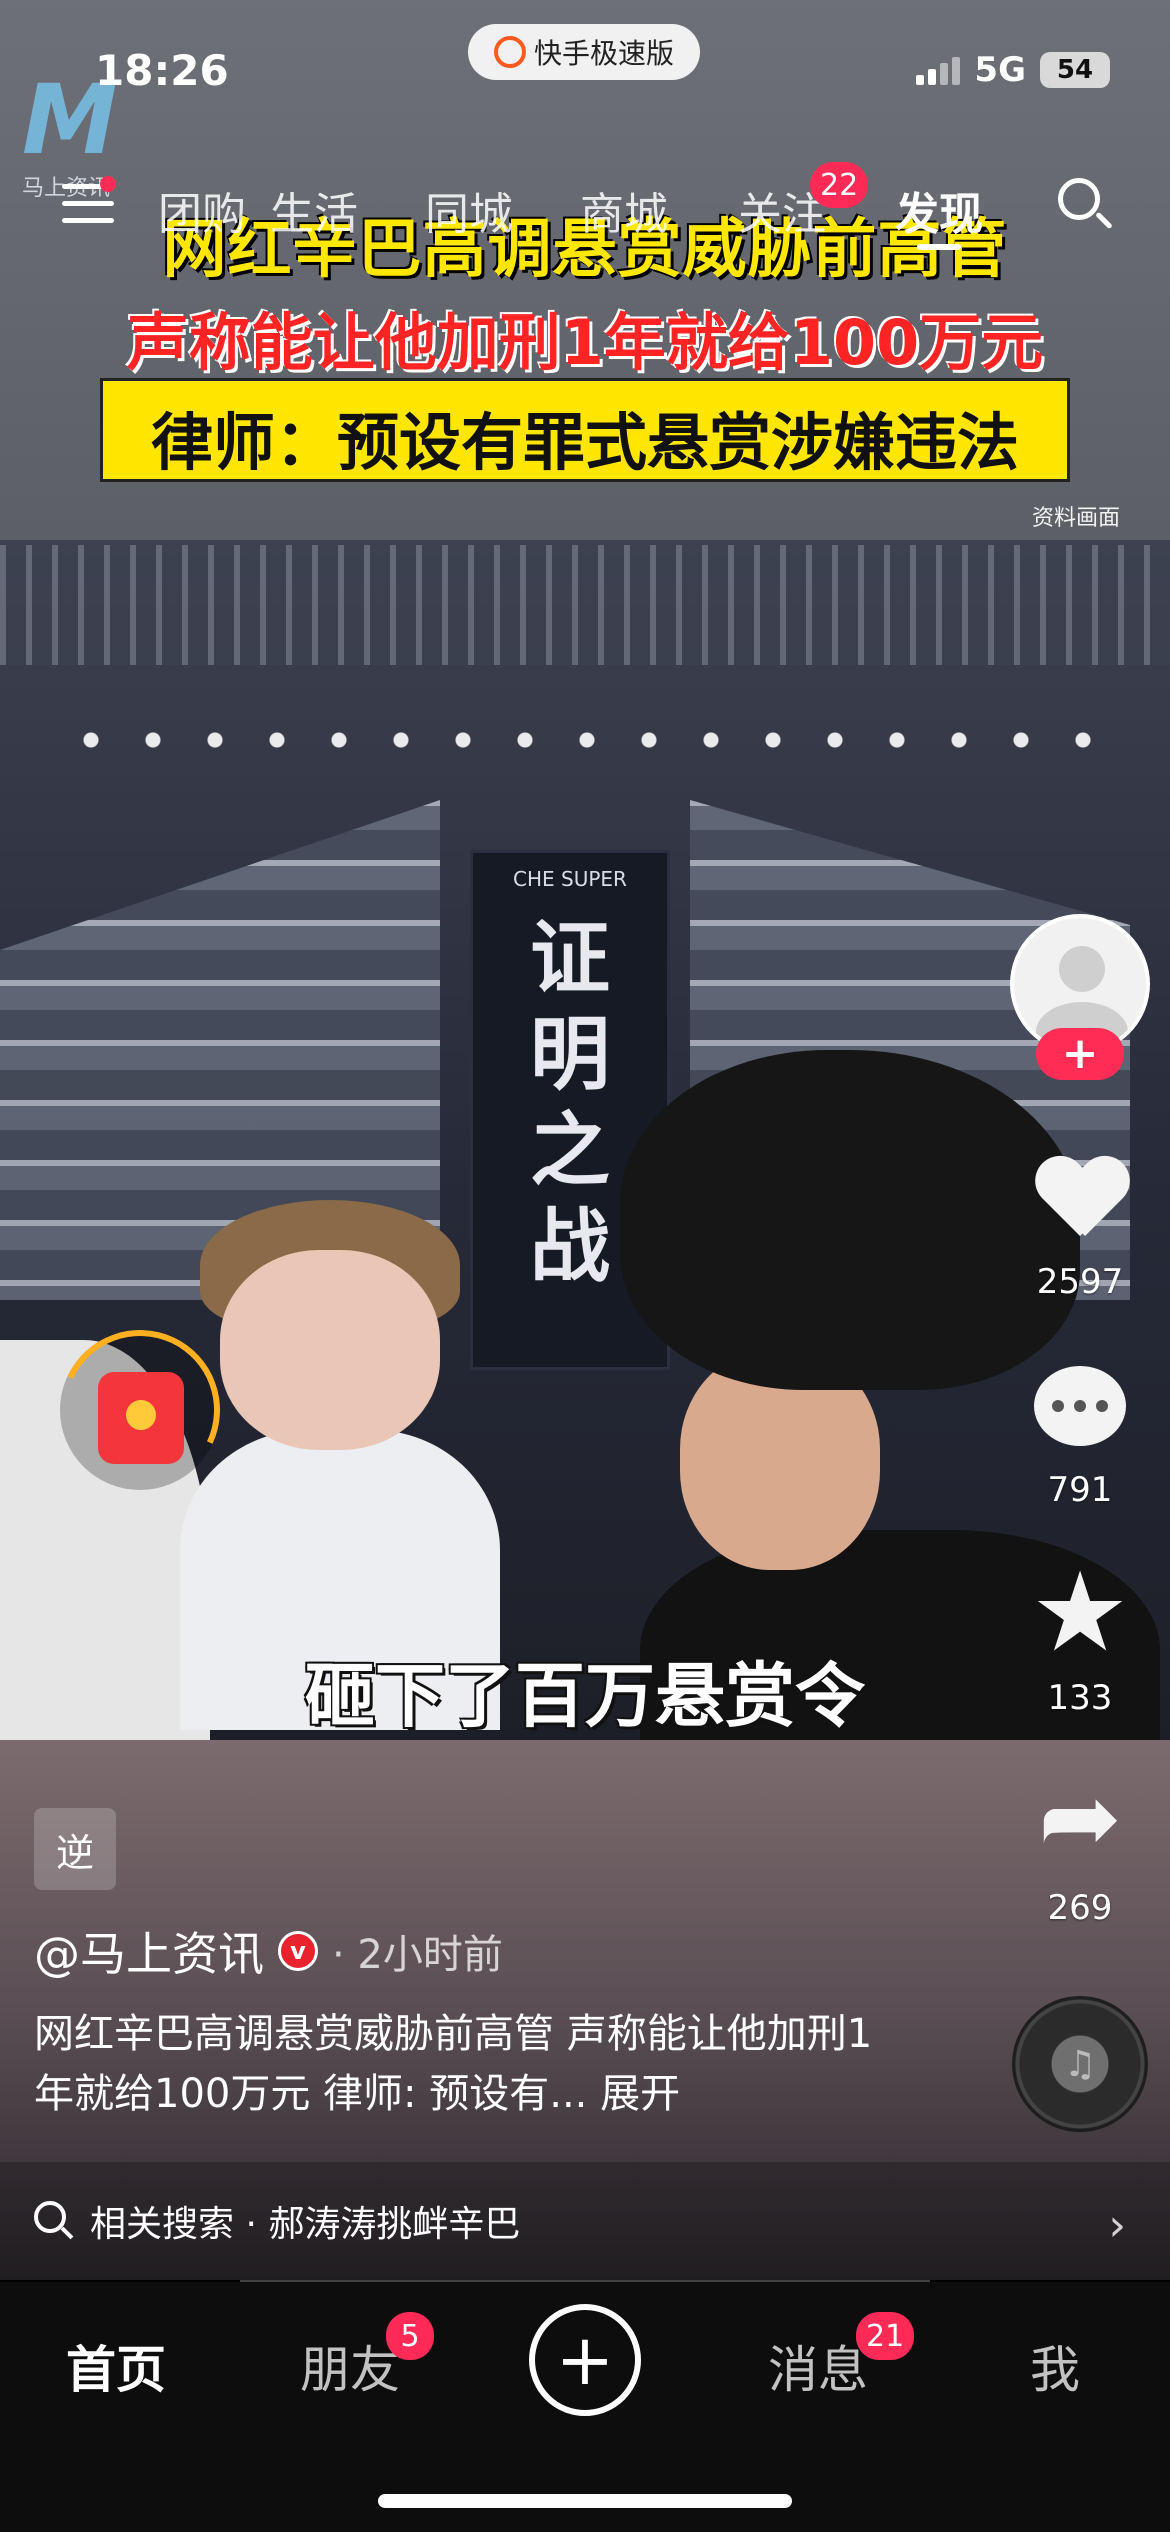  I want to click on share-arrow-icon: ➦, so click(1080, 1817).